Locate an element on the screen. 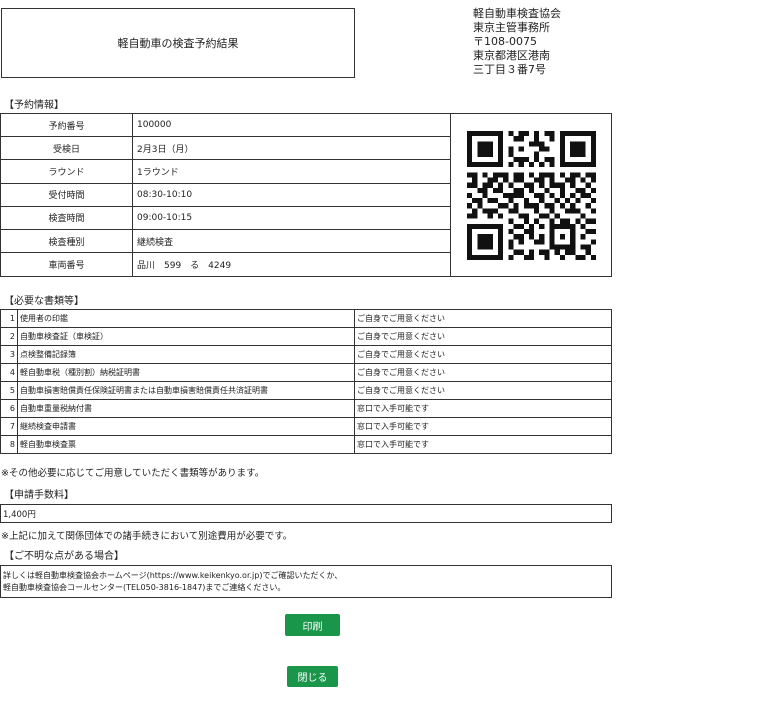 This screenshot has width=760, height=704. org-postal: 〒108-0075 is located at coordinates (505, 41).